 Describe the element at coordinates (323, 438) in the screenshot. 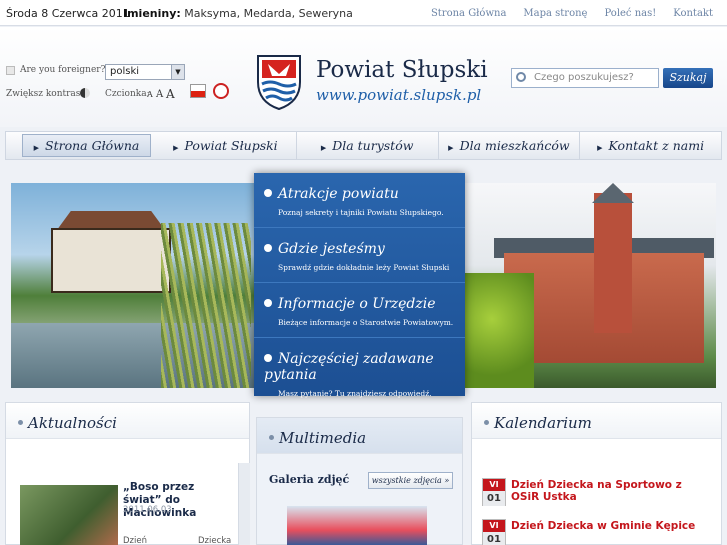

I see `multimedia-heading-text: Multimedia` at that location.